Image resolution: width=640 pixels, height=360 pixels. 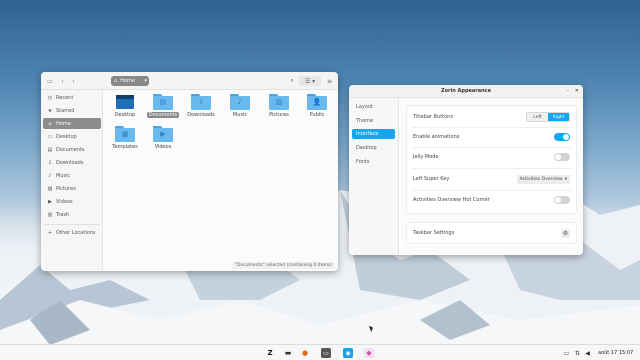 What do you see at coordinates (65, 97) in the screenshot?
I see `sidebar-item-label: Recent` at bounding box center [65, 97].